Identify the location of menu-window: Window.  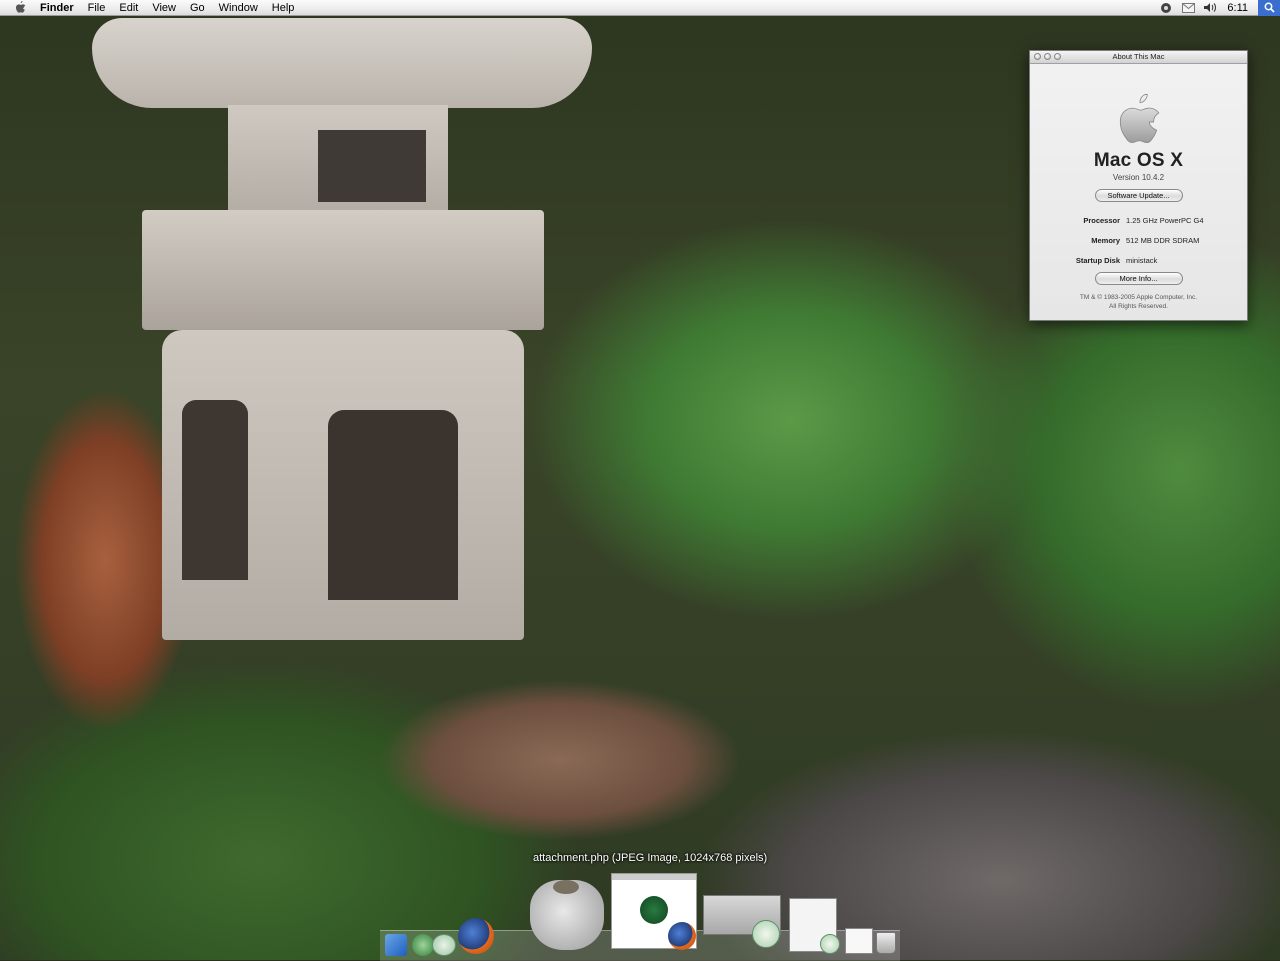
(238, 8).